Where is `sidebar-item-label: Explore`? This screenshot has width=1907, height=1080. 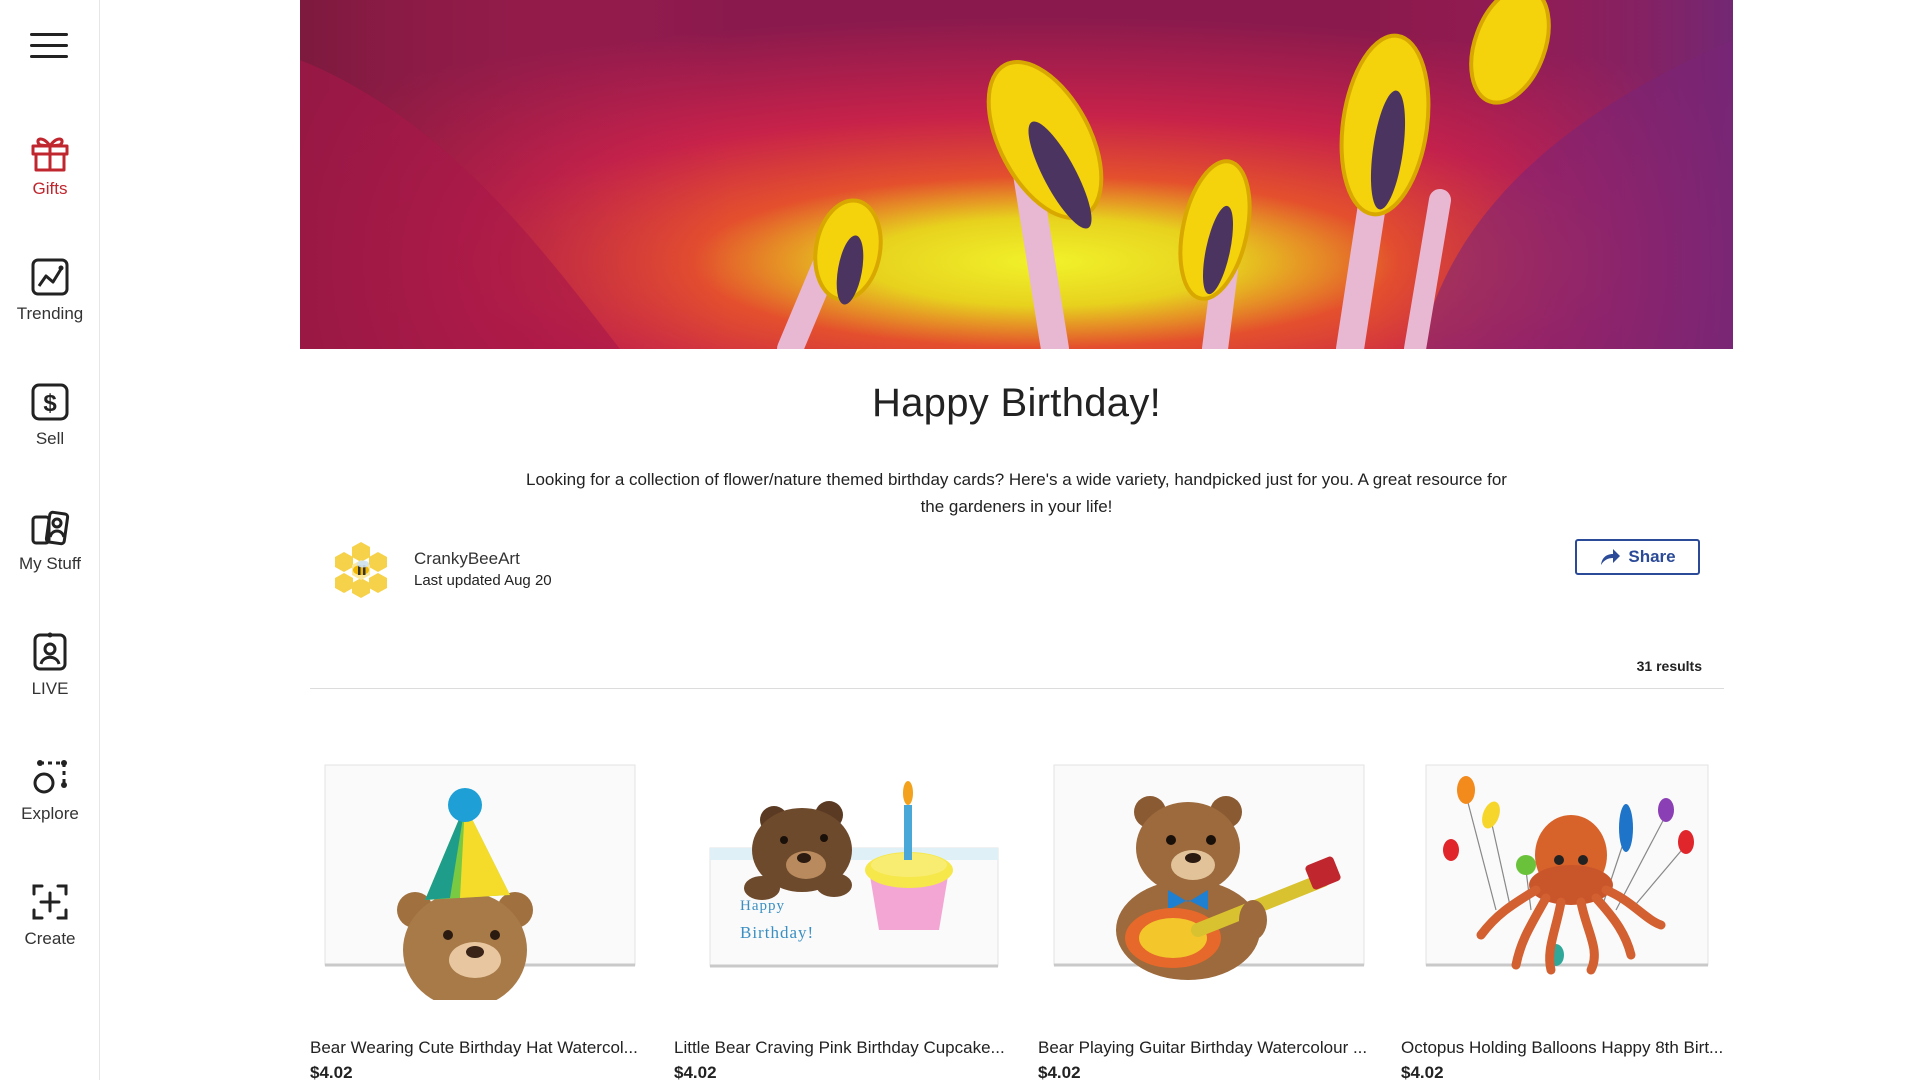
sidebar-item-label: Explore is located at coordinates (50, 813).